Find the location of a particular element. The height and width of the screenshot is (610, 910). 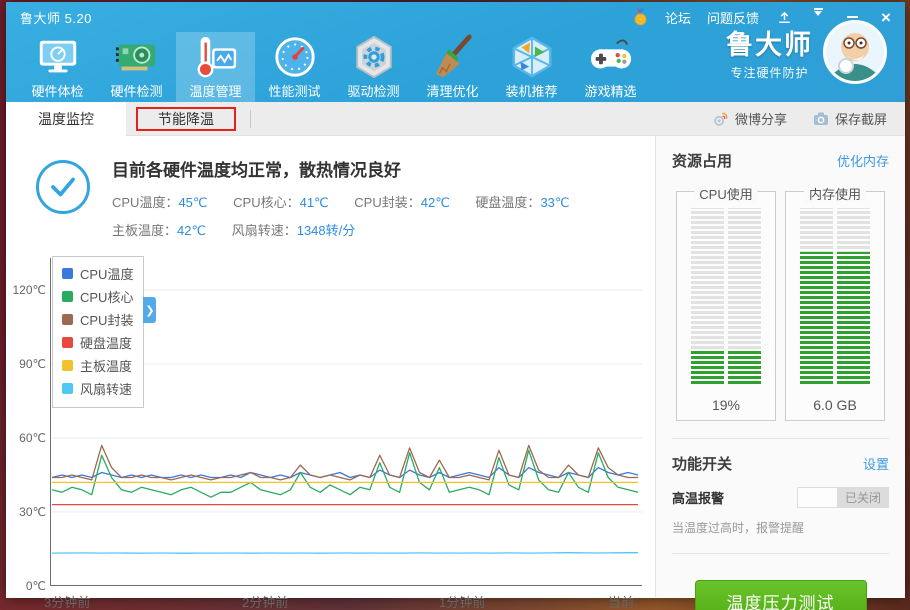

red-annotation-box is located at coordinates (186, 118).